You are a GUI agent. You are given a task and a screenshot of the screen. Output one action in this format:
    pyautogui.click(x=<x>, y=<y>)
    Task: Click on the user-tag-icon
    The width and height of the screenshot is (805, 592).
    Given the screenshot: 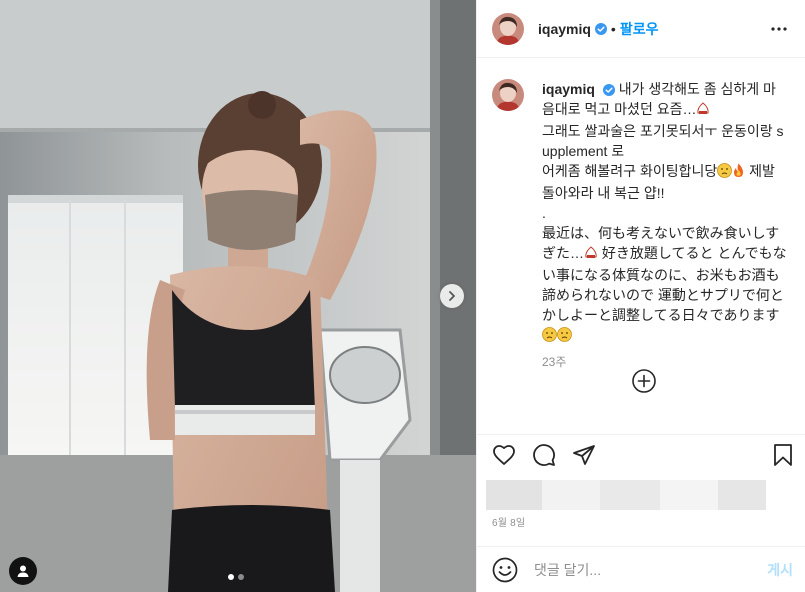 What is the action you would take?
    pyautogui.click(x=23, y=571)
    